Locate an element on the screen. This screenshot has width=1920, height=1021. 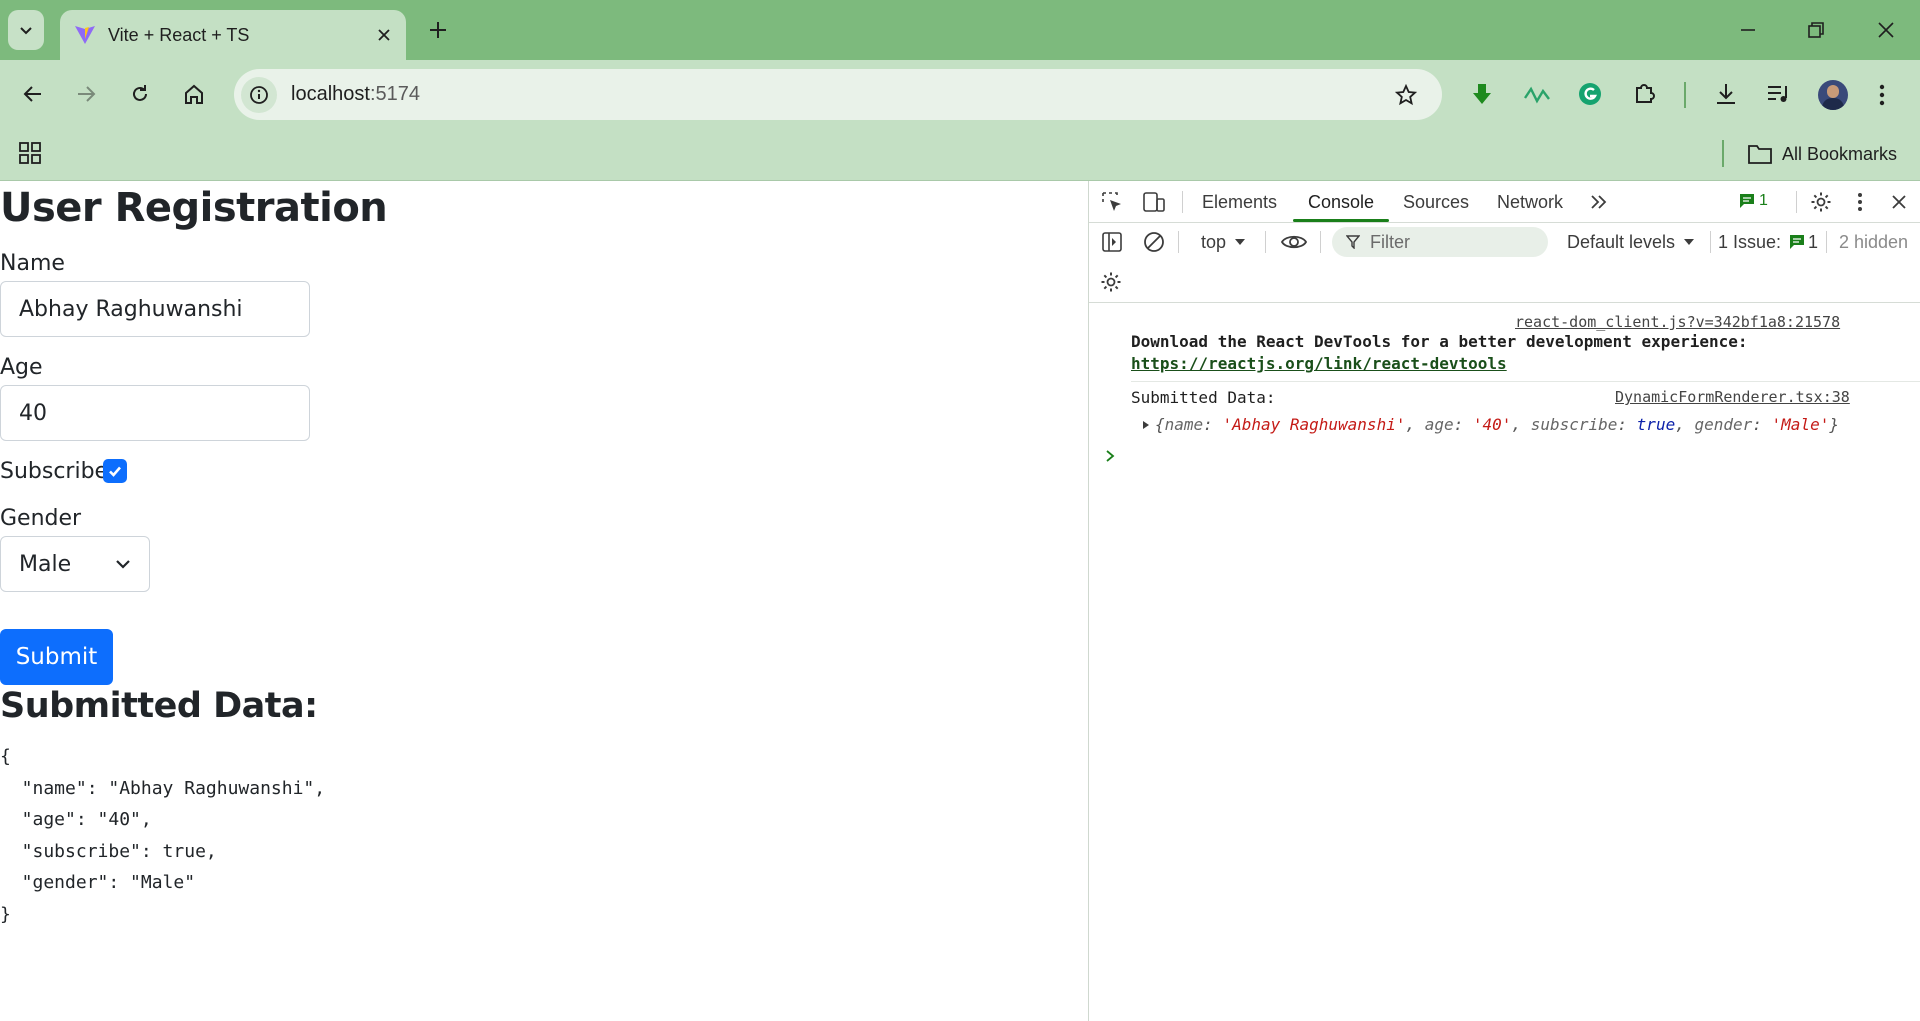
all-bookmarks-button: All Bookmarks is located at coordinates (1822, 154).